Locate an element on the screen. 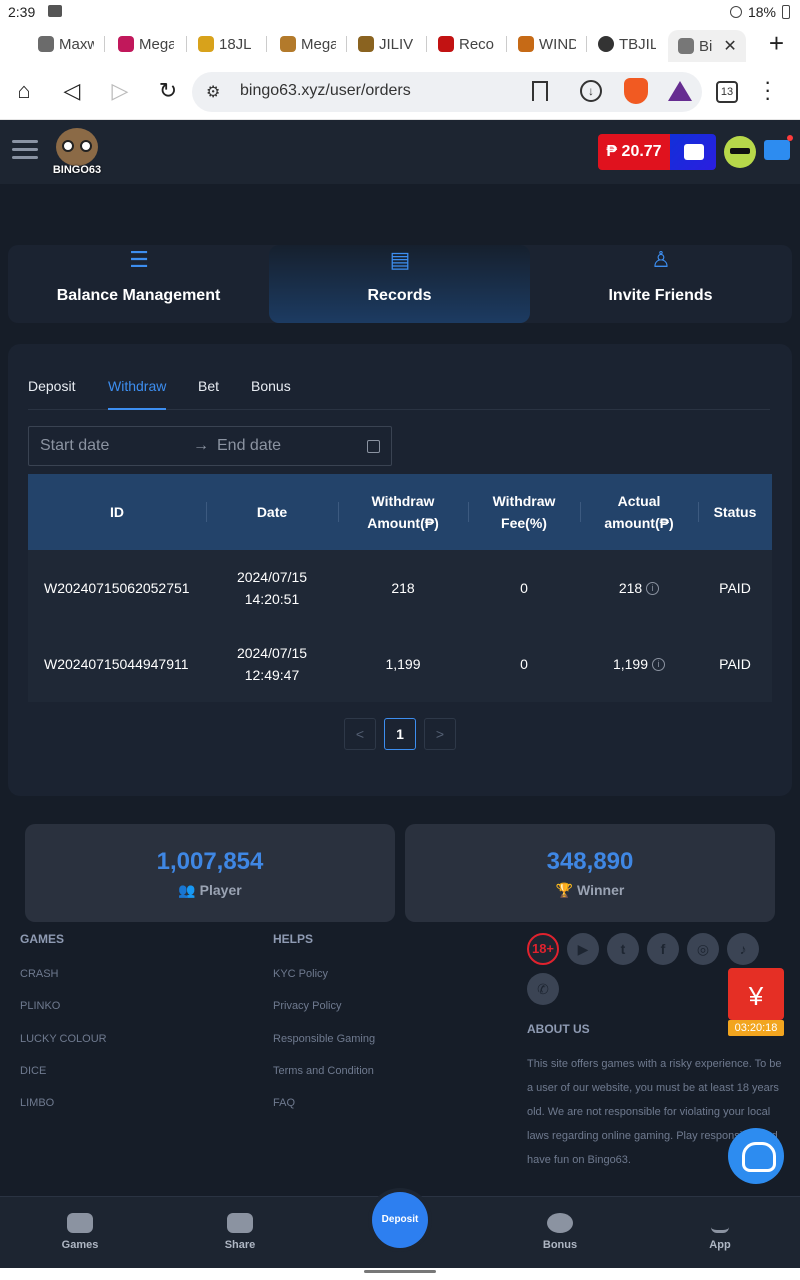 This screenshot has width=800, height=1280. footer-link-dice: DICE is located at coordinates (33, 1071).